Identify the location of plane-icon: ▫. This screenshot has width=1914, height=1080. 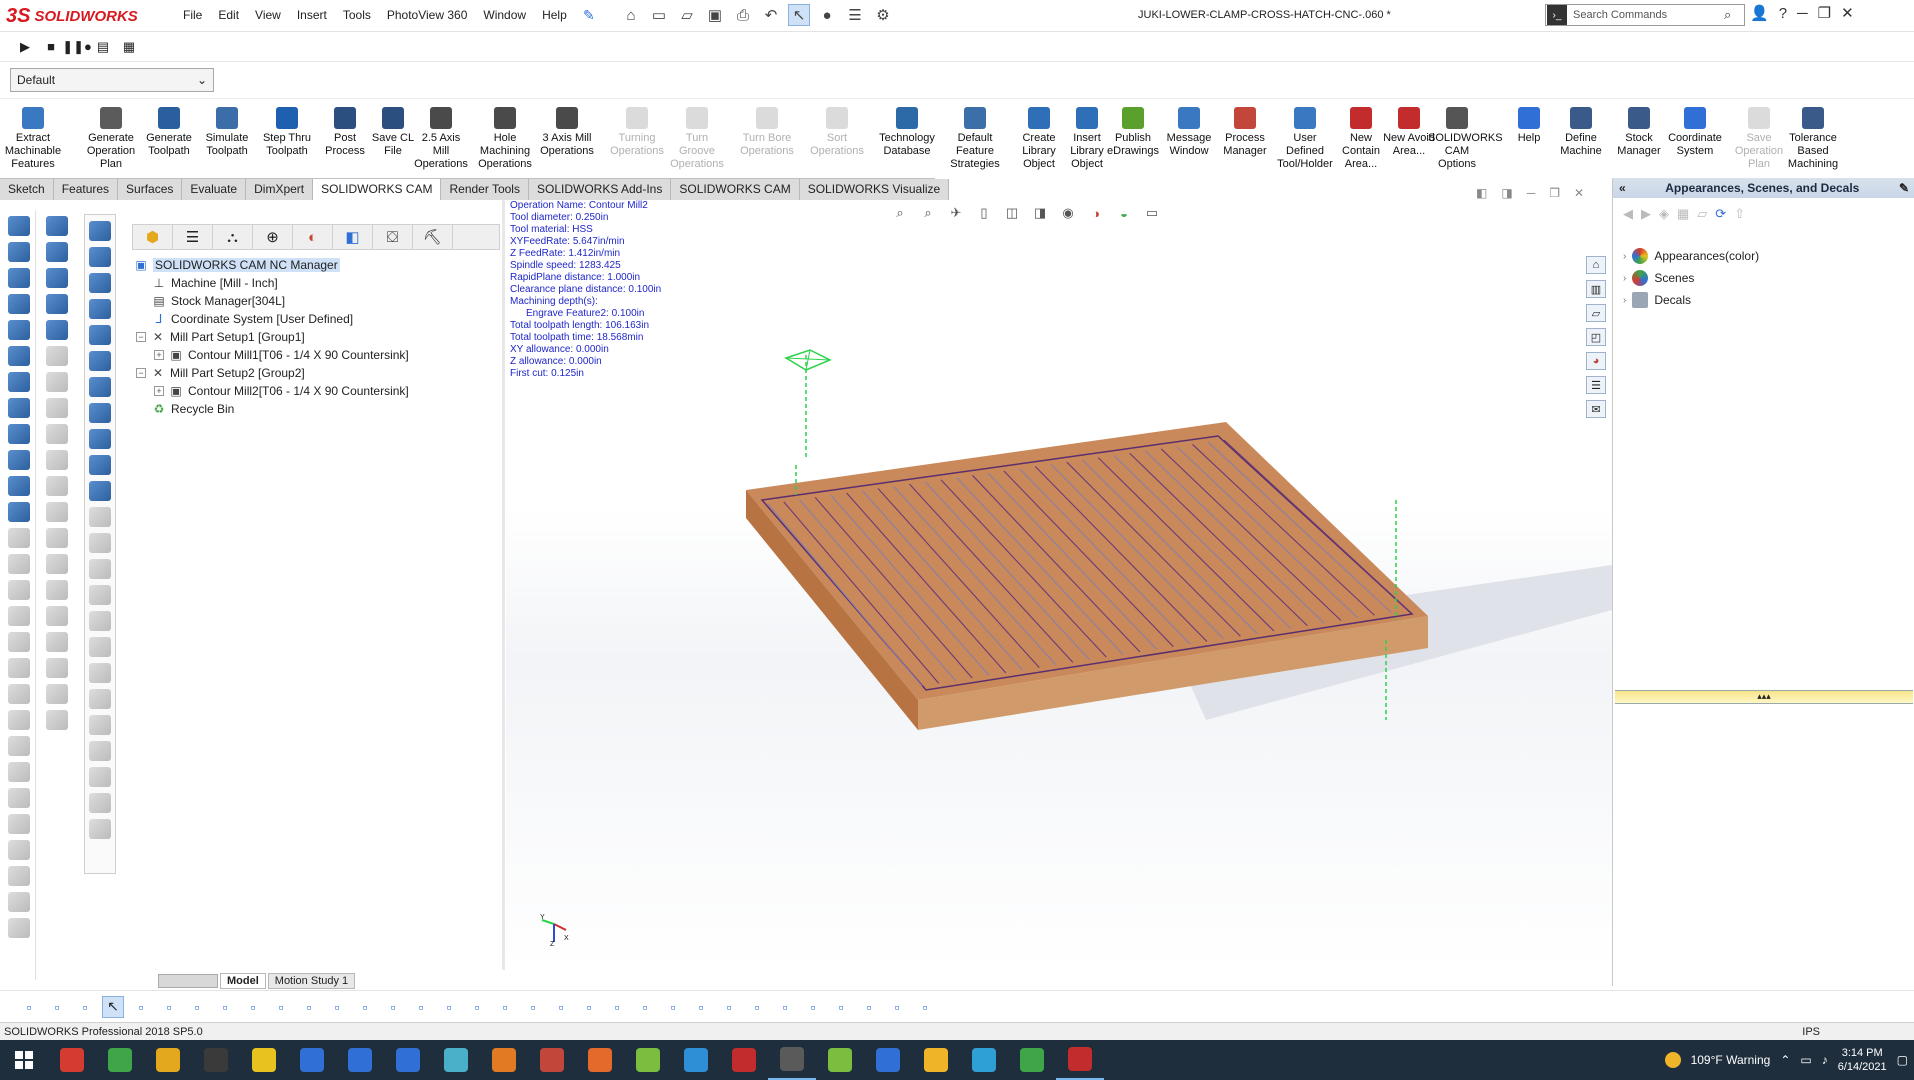
(225, 1007).